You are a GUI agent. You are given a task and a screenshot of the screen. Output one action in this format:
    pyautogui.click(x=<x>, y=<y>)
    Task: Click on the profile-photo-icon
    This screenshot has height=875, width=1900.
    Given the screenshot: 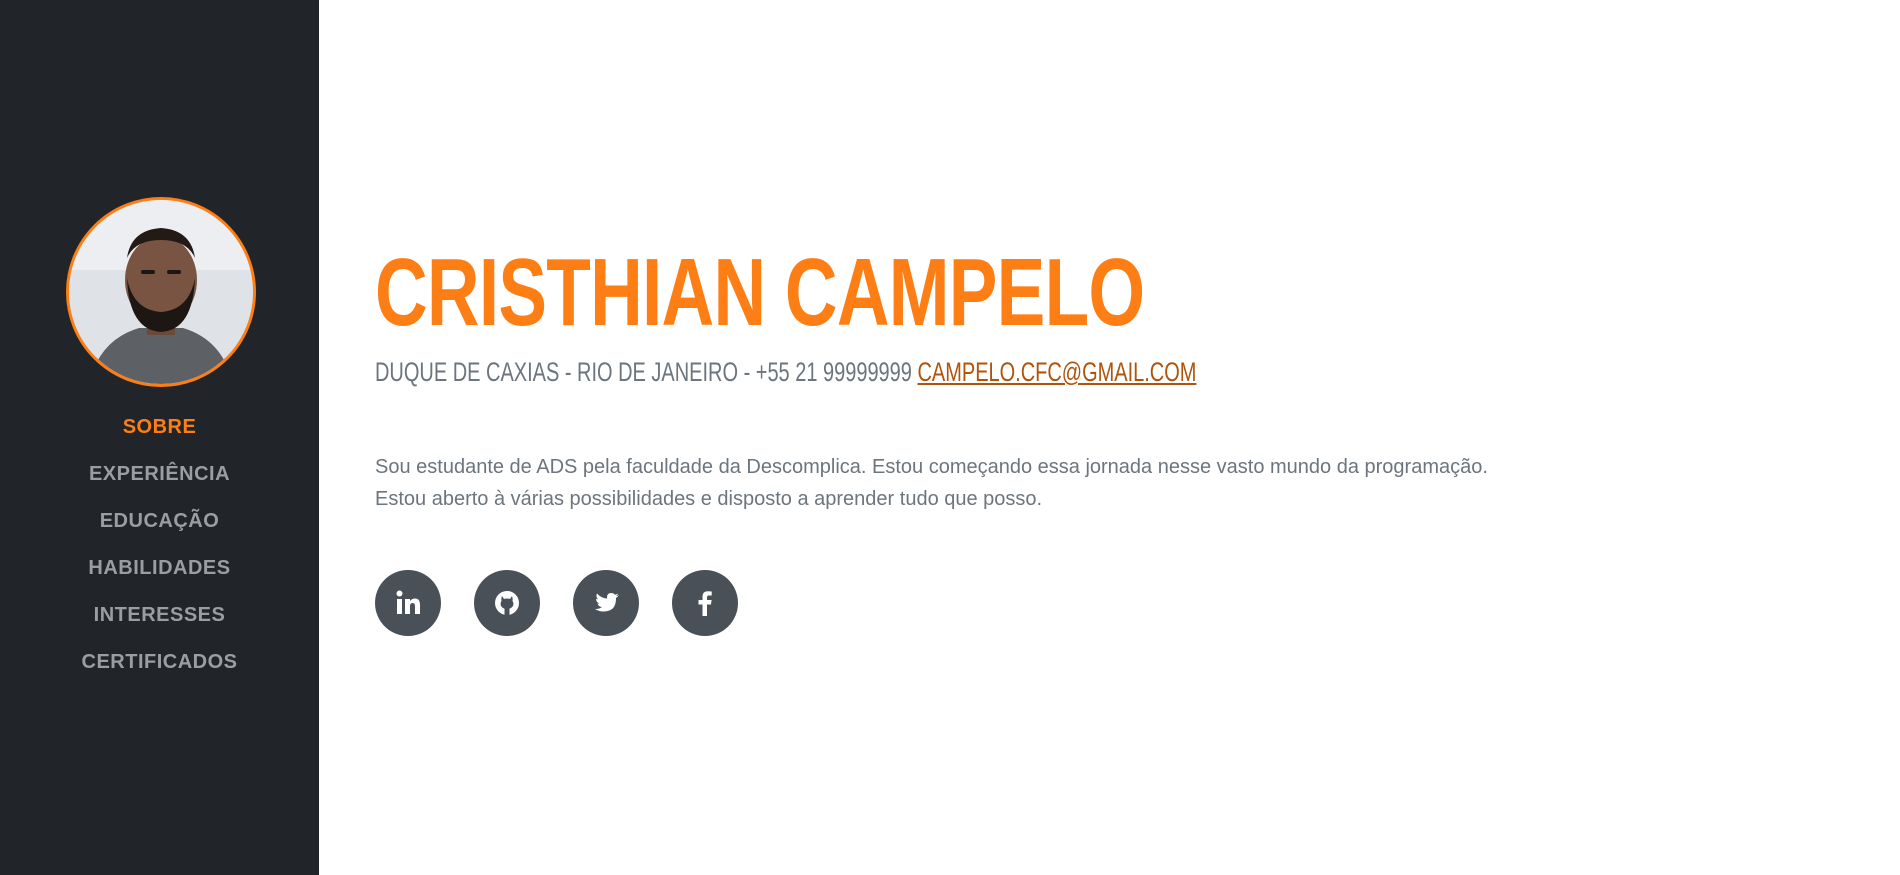 What is the action you would take?
    pyautogui.click(x=161, y=292)
    